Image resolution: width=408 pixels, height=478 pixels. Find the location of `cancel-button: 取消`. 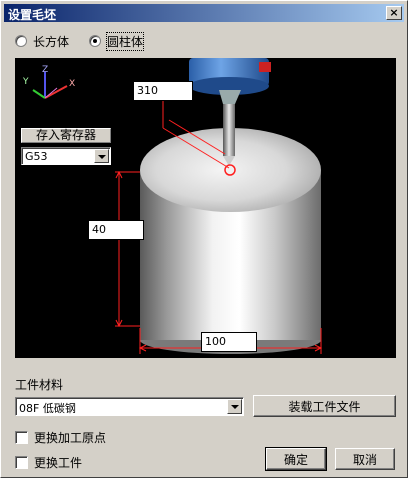

cancel-button: 取消 is located at coordinates (365, 459).